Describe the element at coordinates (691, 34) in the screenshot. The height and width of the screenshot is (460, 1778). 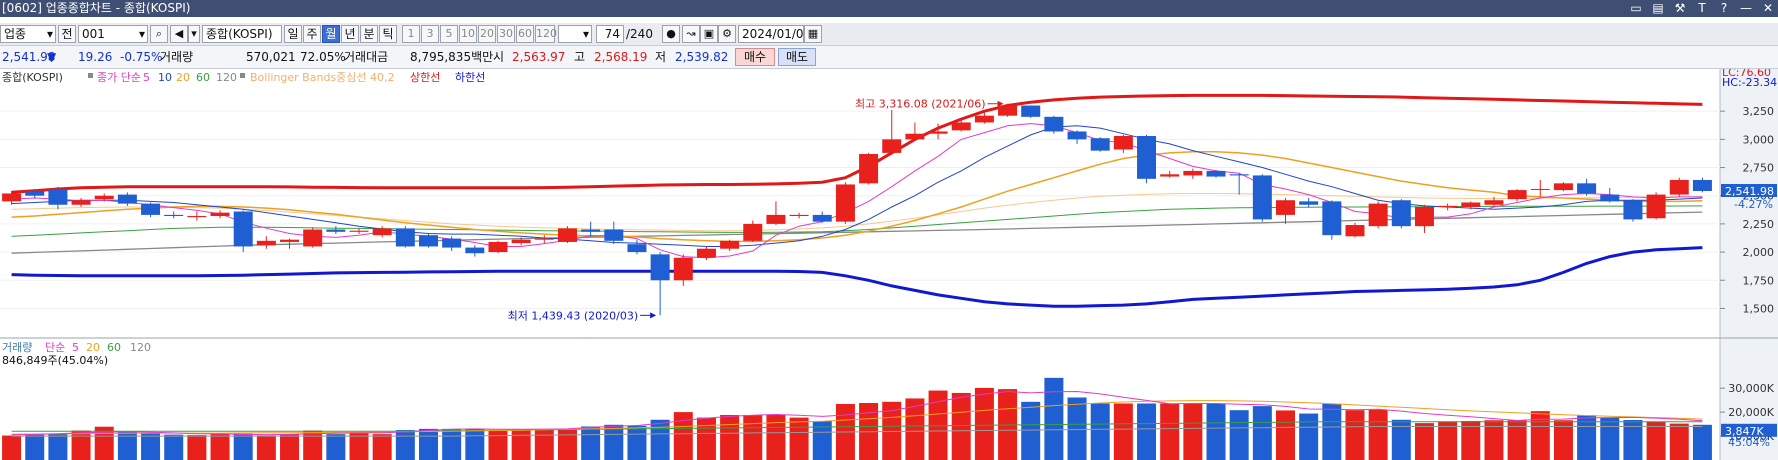
I see `chart-tool-icon: ↝` at that location.